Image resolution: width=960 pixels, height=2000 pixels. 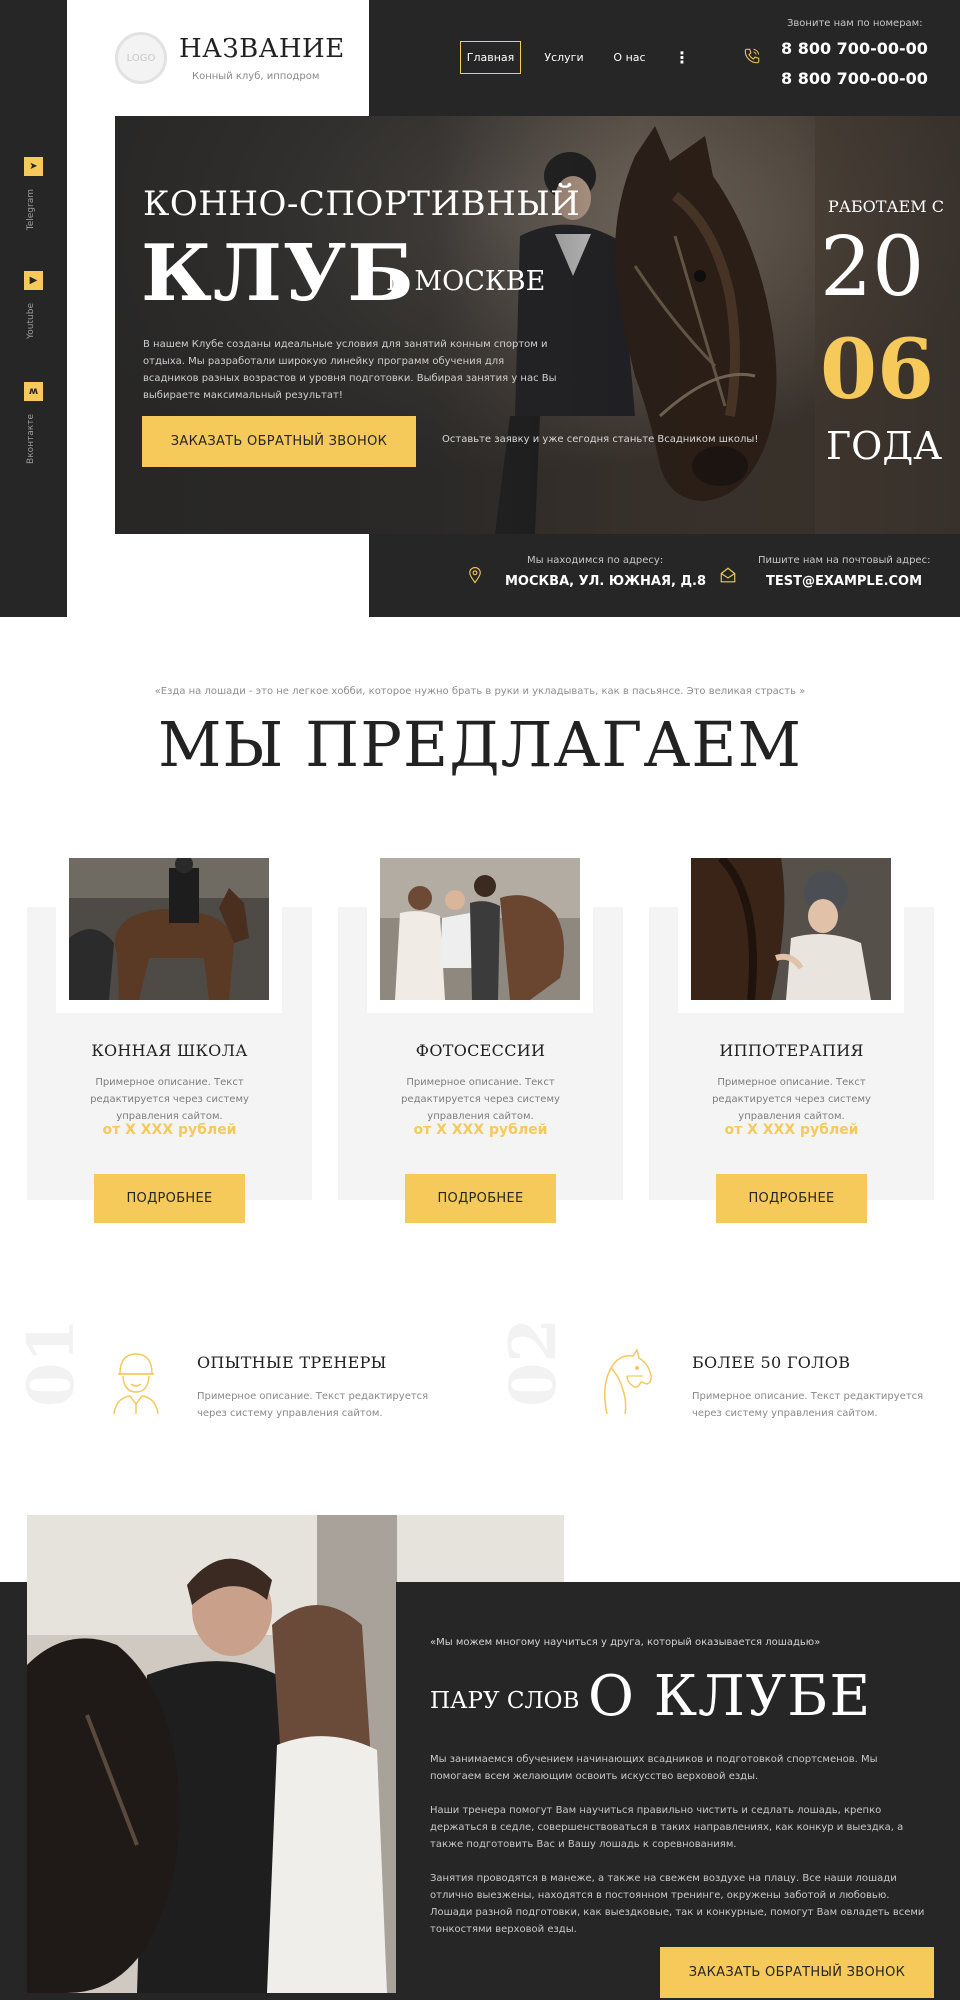 What do you see at coordinates (169, 929) in the screenshot?
I see `horse-school-image` at bounding box center [169, 929].